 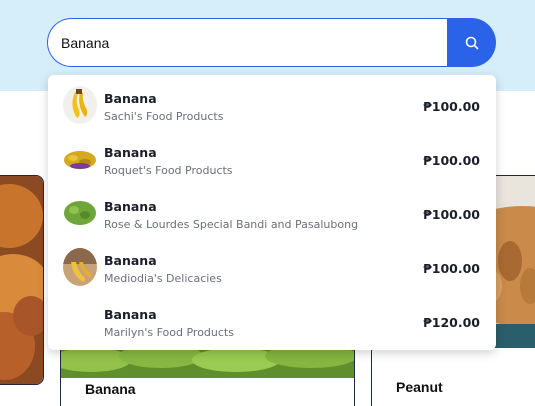 What do you see at coordinates (80, 159) in the screenshot?
I see `banana-chips-icon` at bounding box center [80, 159].